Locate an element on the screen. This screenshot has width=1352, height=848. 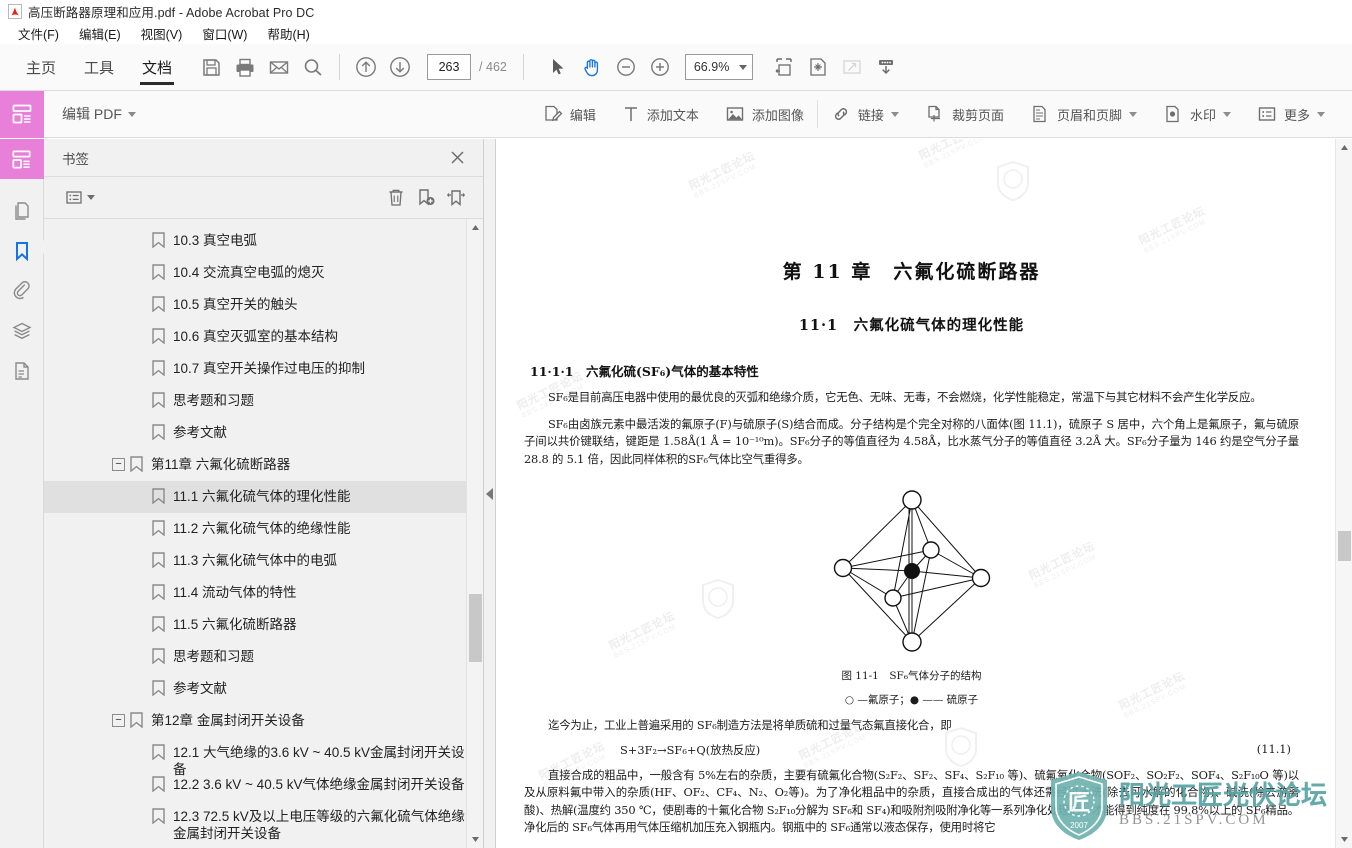
close-icon is located at coordinates (457, 158).